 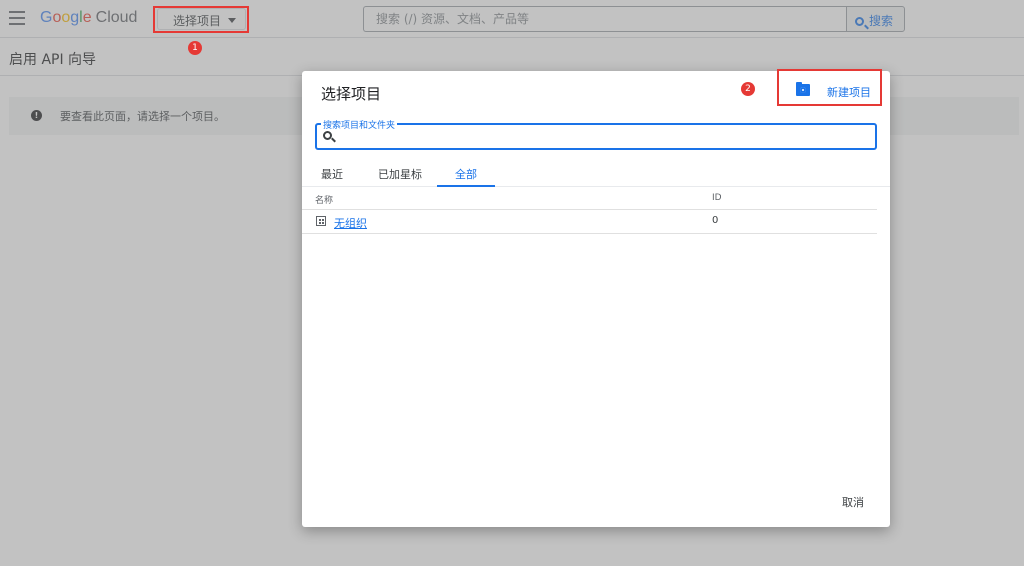 I want to click on project-table: 名称 ID 无组织 0, so click(x=589, y=211).